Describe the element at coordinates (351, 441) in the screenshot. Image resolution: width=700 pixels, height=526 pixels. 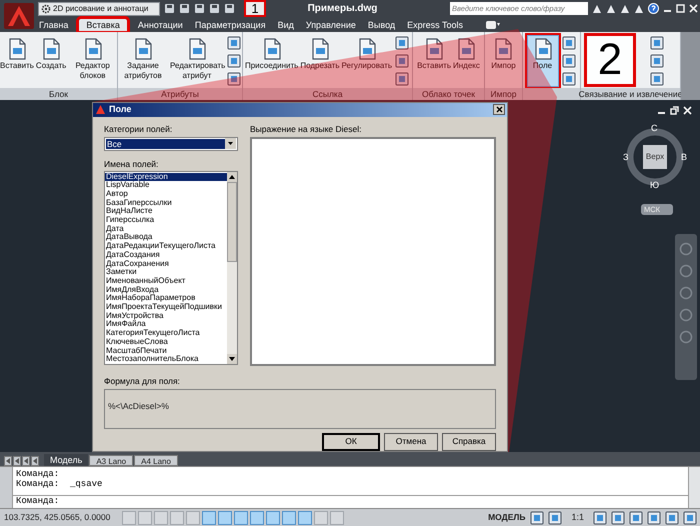
I see `dialog-button: ОК` at that location.